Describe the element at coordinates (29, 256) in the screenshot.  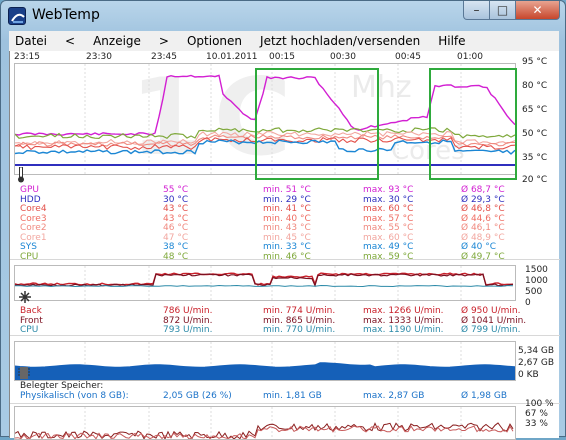
I see `sensor-name: CPU` at that location.